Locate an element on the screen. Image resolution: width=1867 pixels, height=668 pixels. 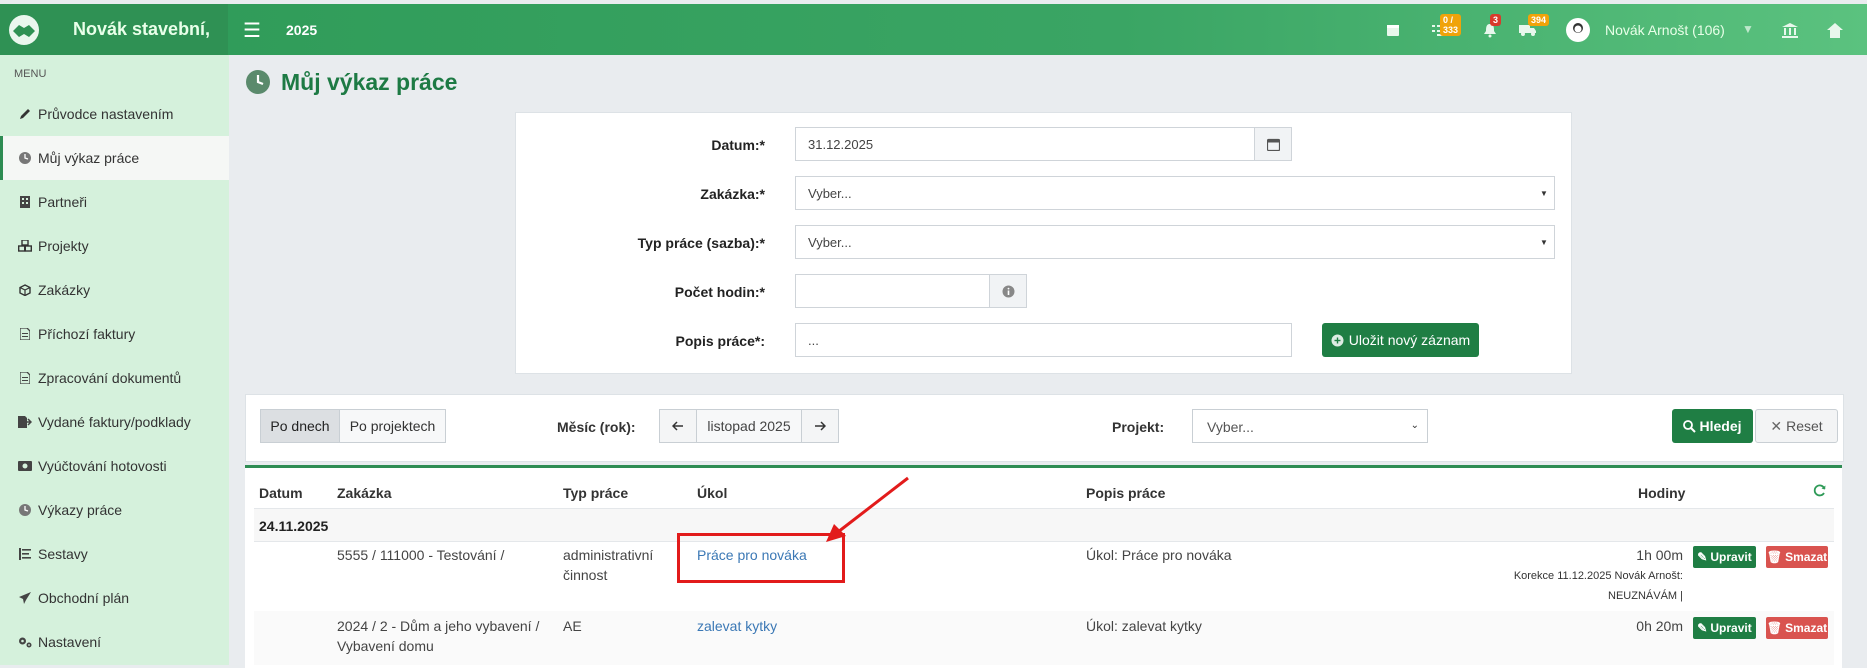
worktype-label: Typ práce (sazba):* is located at coordinates (701, 243).